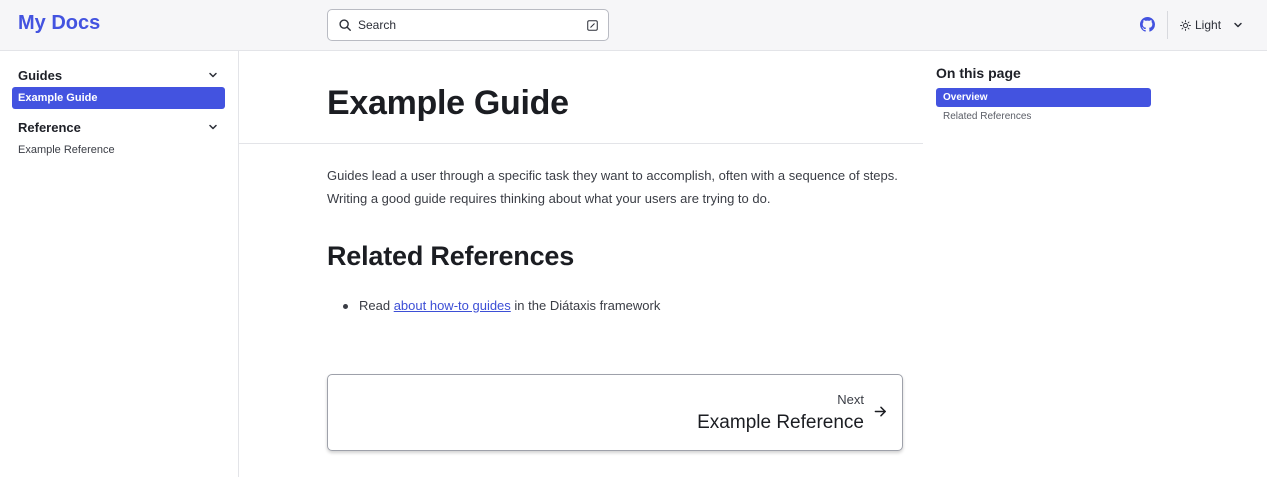  Describe the element at coordinates (1208, 25) in the screenshot. I see `theme-label: Light` at that location.